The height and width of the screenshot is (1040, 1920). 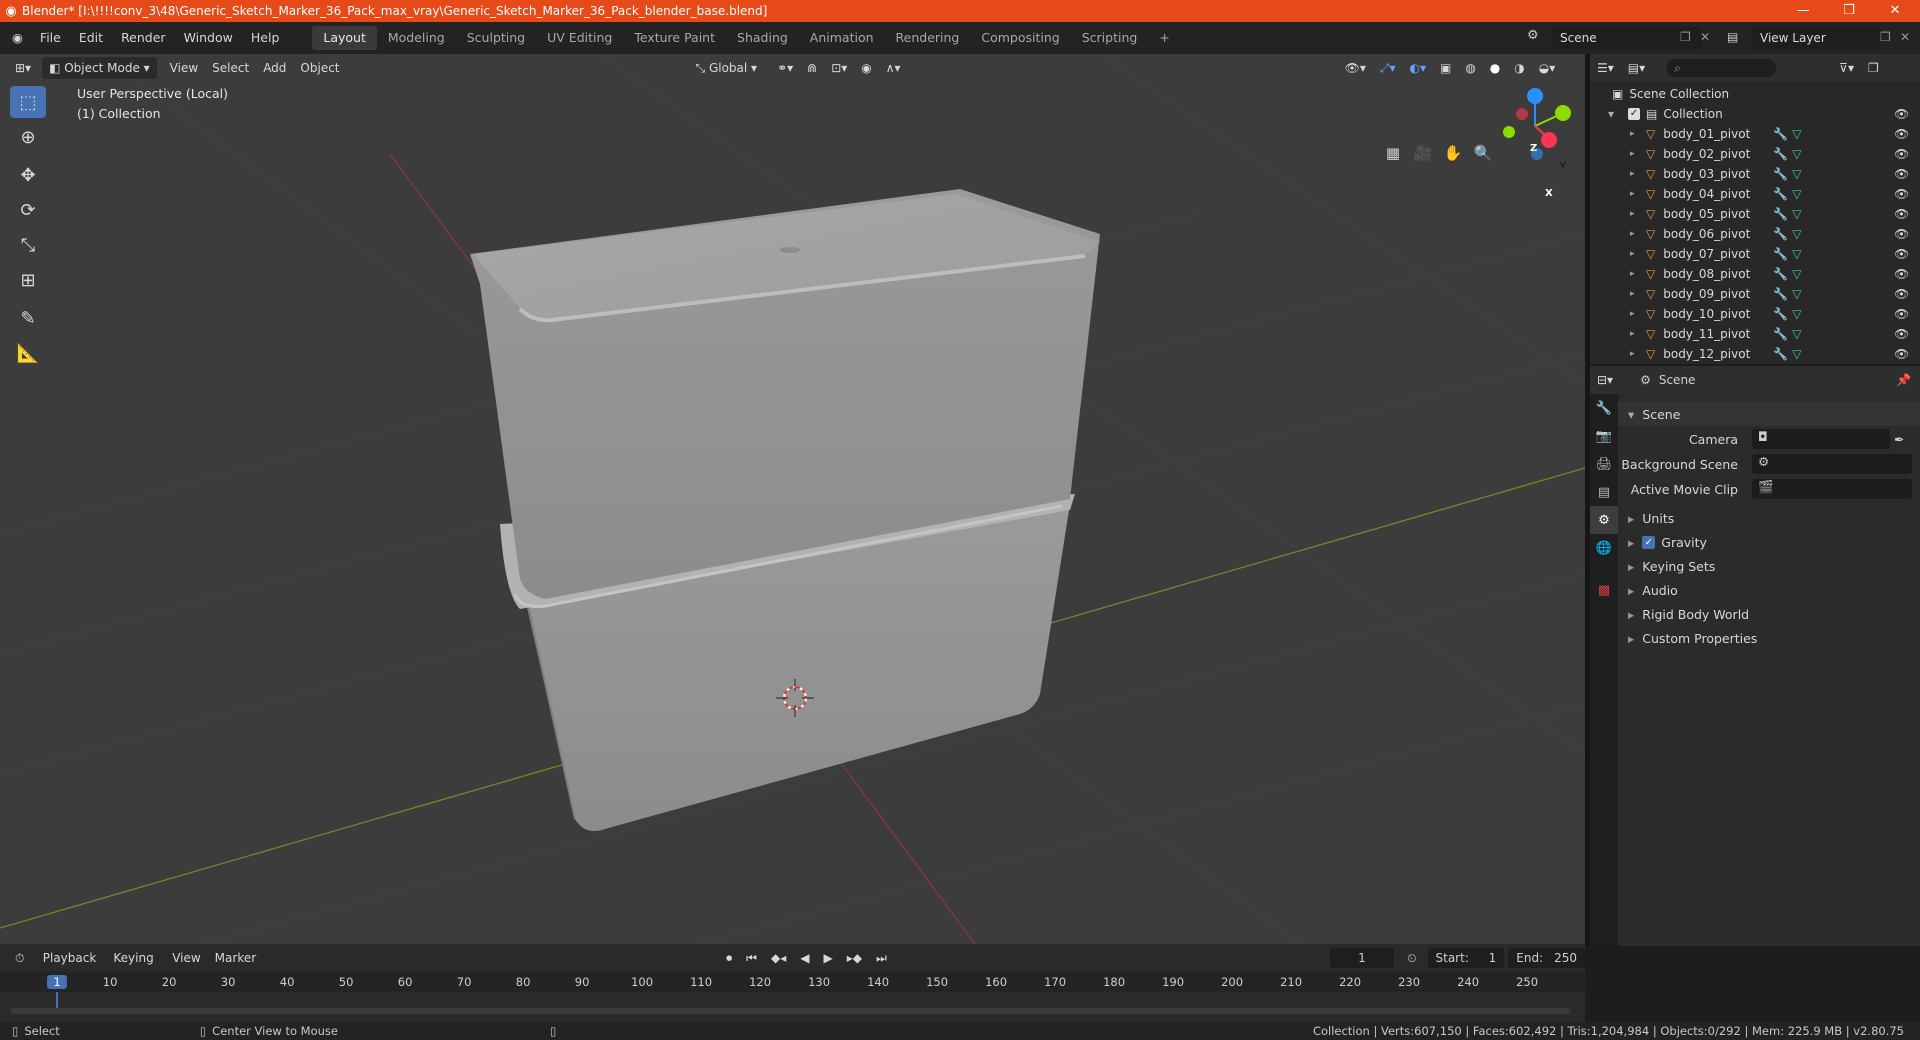 I want to click on end-frame-field: End: 250, so click(x=1546, y=958).